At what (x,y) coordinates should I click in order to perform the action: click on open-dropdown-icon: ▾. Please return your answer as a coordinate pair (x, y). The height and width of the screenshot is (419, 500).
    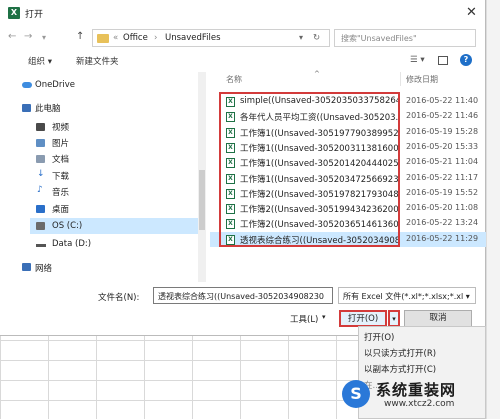
    Looking at the image, I should click on (394, 318).